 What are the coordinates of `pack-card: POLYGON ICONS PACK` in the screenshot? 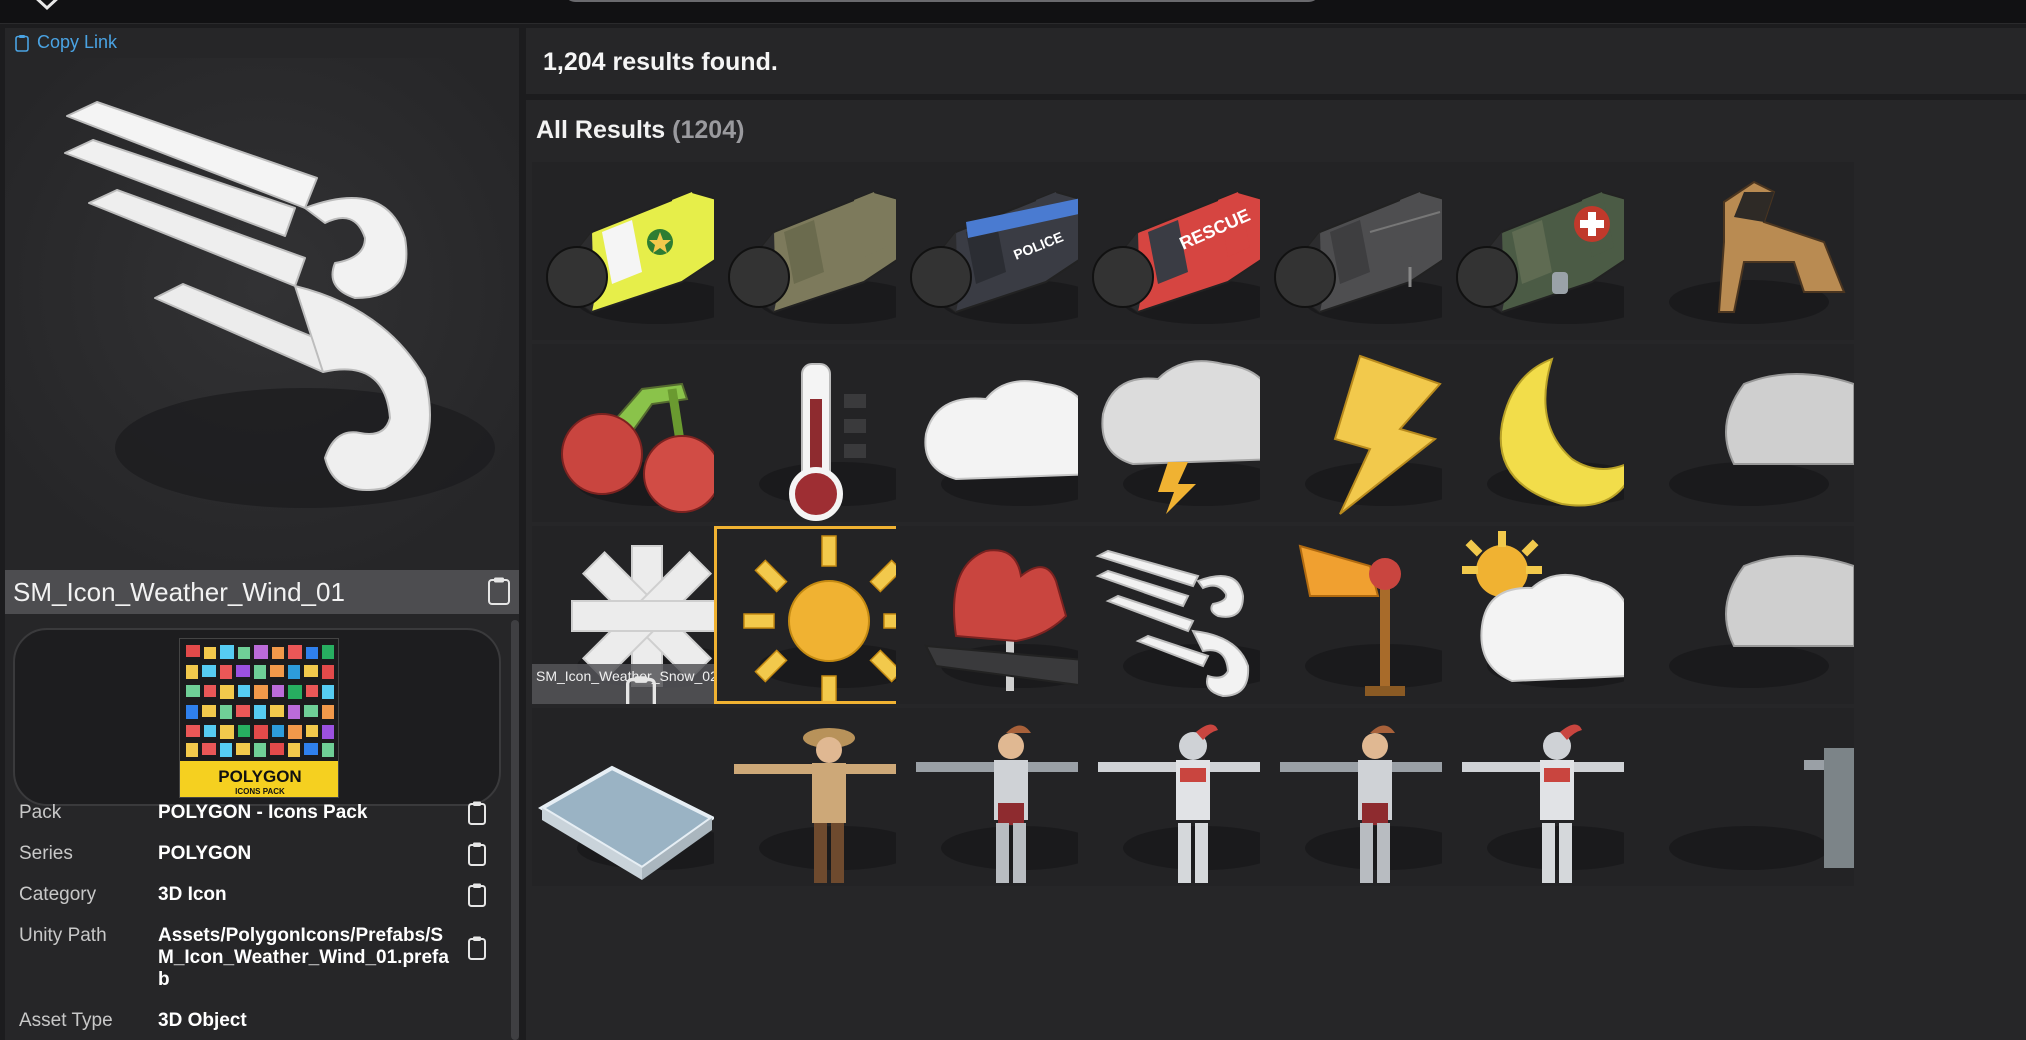 It's located at (257, 717).